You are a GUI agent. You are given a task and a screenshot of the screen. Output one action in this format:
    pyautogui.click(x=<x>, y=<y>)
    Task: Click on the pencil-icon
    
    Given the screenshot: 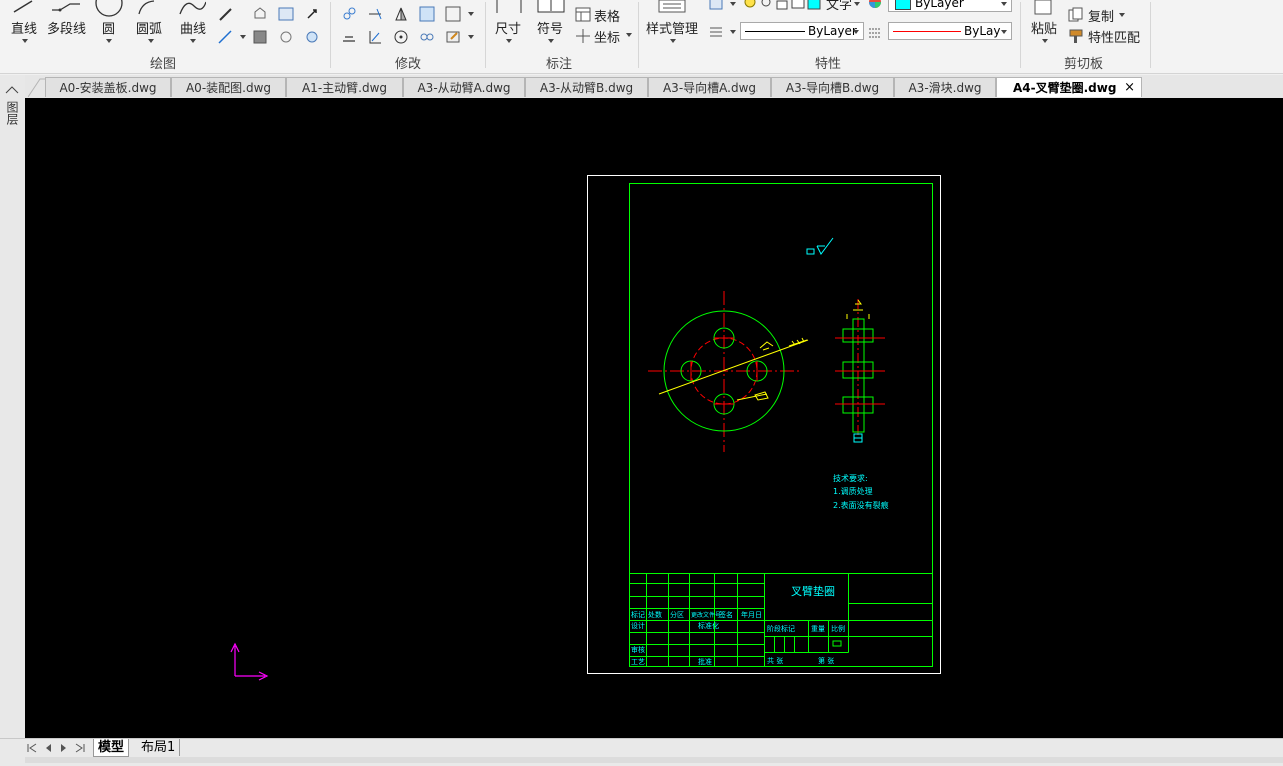 What is the action you would take?
    pyautogui.click(x=225, y=14)
    